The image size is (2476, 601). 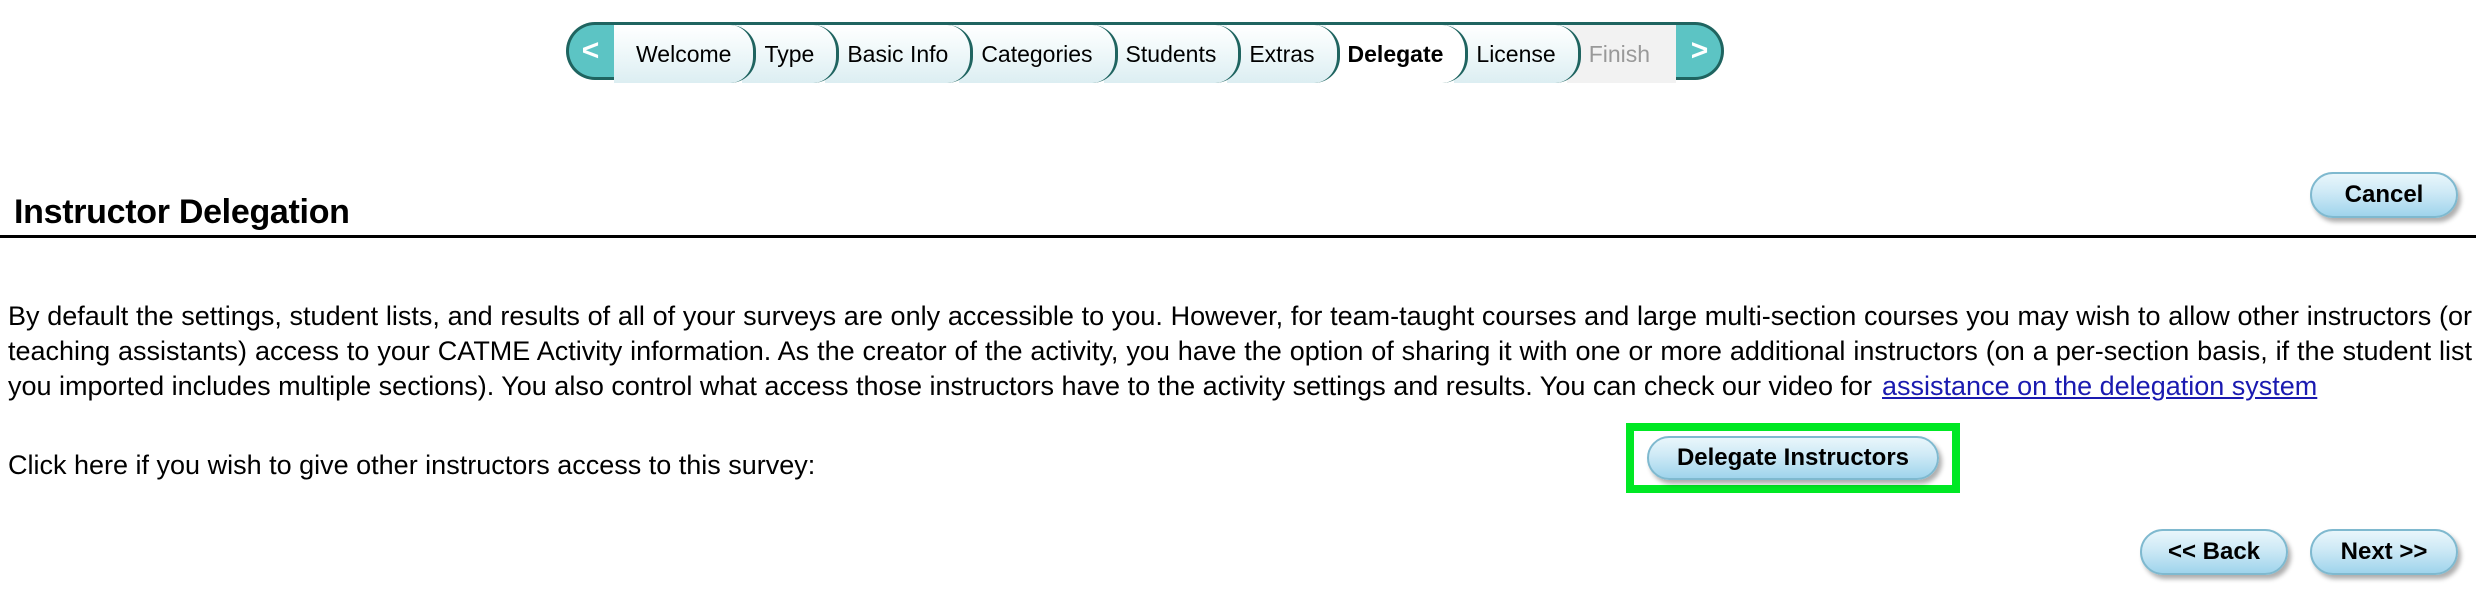 What do you see at coordinates (2384, 552) in the screenshot?
I see `next-button: Next >>` at bounding box center [2384, 552].